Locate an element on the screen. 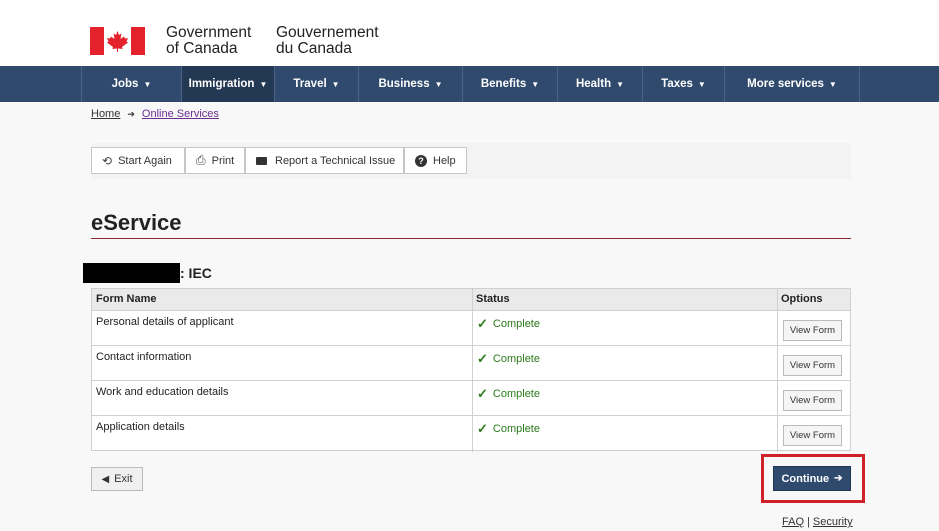 The image size is (939, 531). help-label: Help is located at coordinates (444, 160).